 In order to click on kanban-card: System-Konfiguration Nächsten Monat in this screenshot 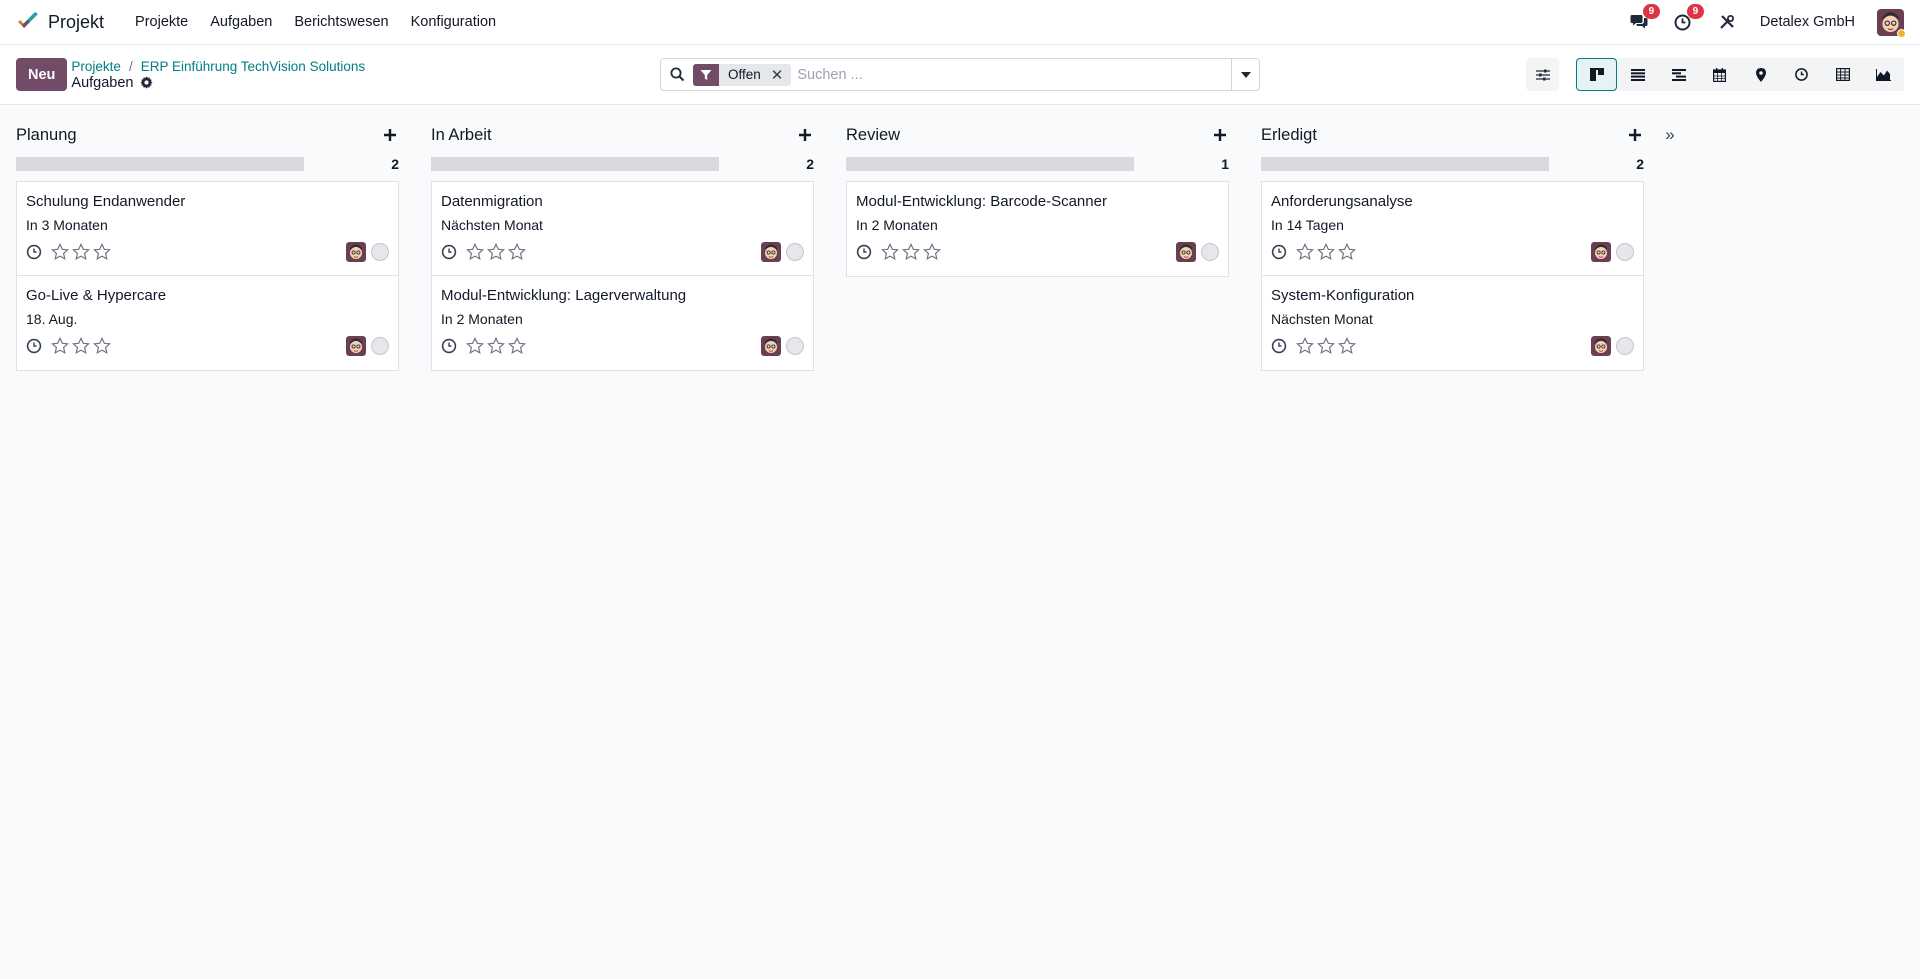, I will do `click(1452, 323)`.